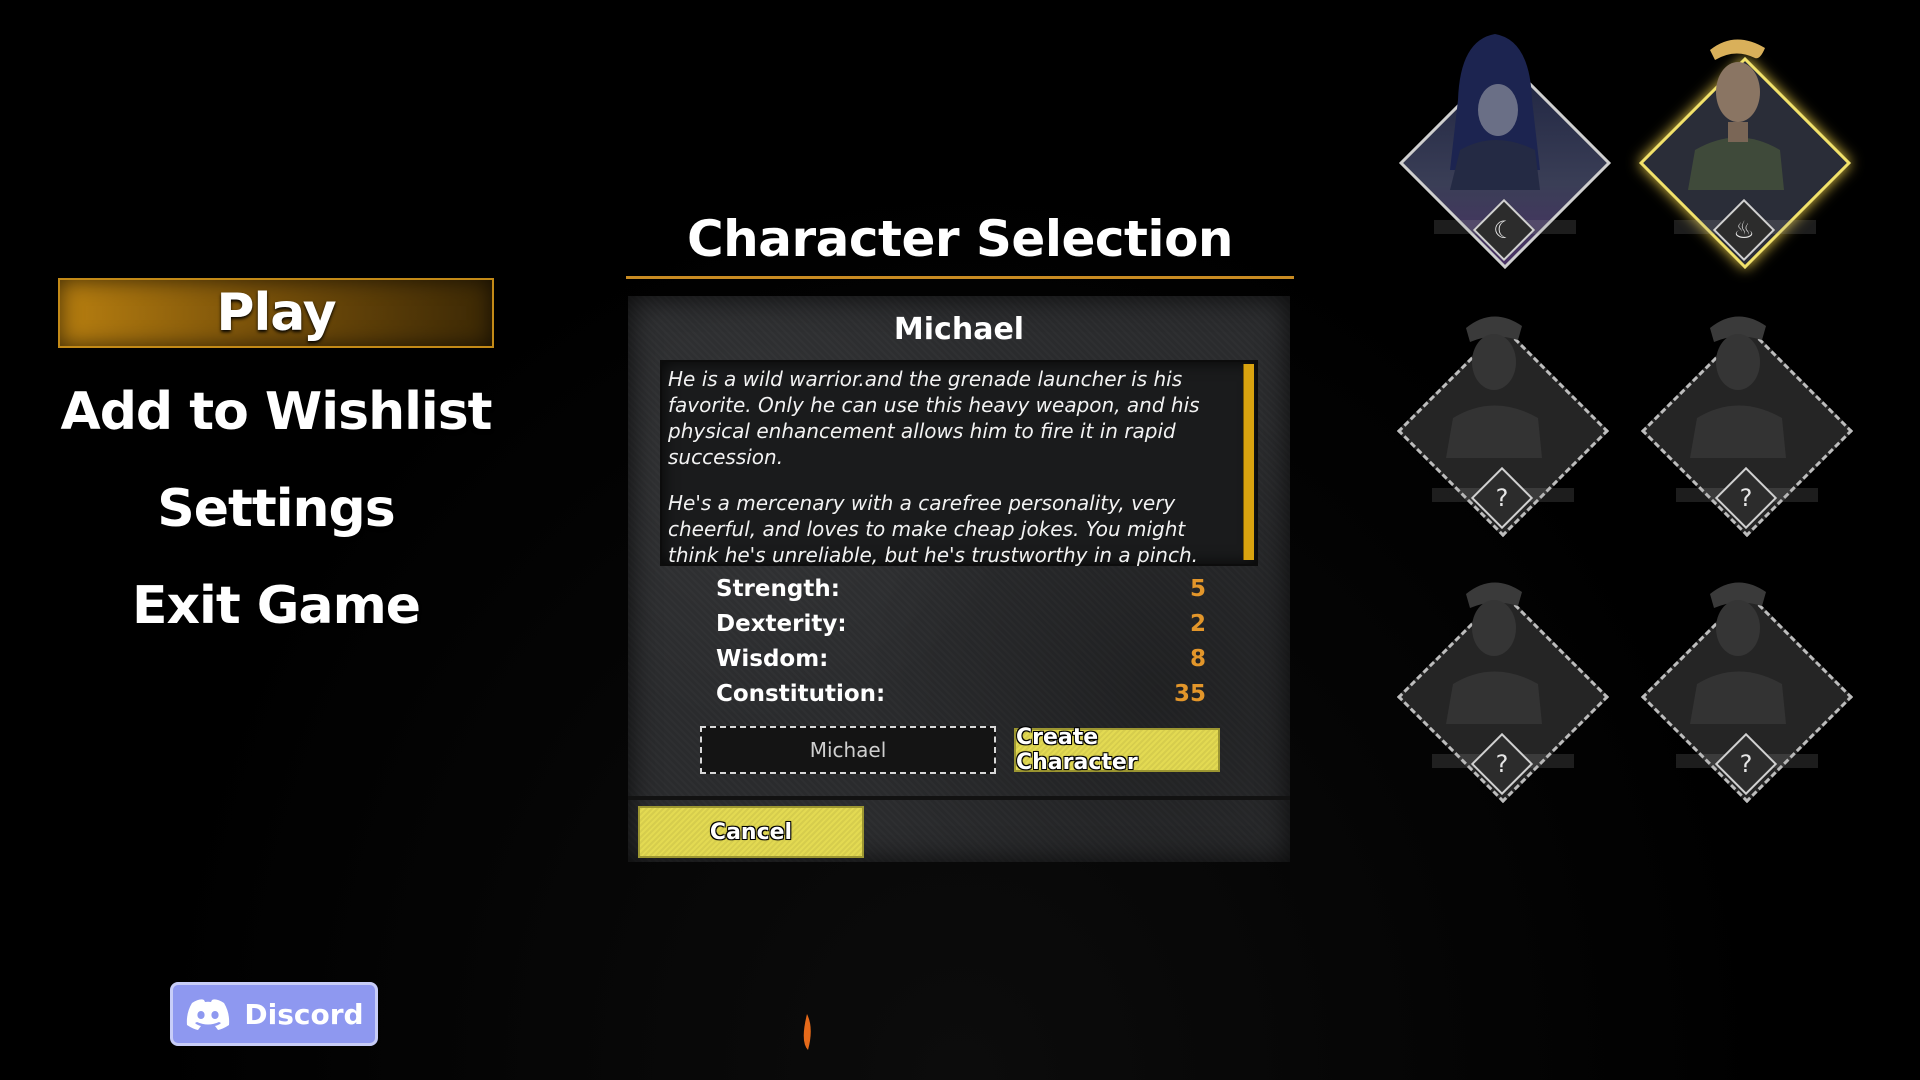  I want to click on character-name-input, so click(848, 750).